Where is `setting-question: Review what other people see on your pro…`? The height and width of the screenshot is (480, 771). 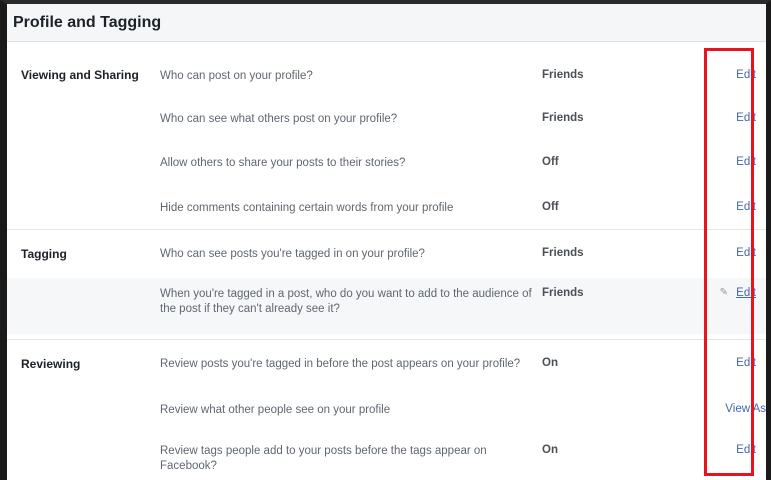
setting-question: Review what other people see on your pro… is located at coordinates (275, 410).